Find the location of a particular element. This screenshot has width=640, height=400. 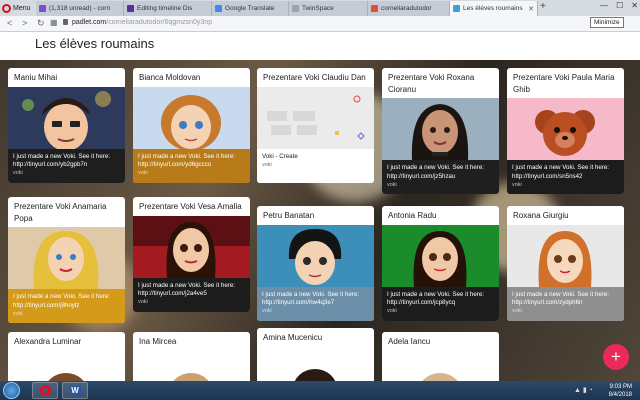

post-title: Prezentare Voki Claudiu Dan is located at coordinates (314, 77).